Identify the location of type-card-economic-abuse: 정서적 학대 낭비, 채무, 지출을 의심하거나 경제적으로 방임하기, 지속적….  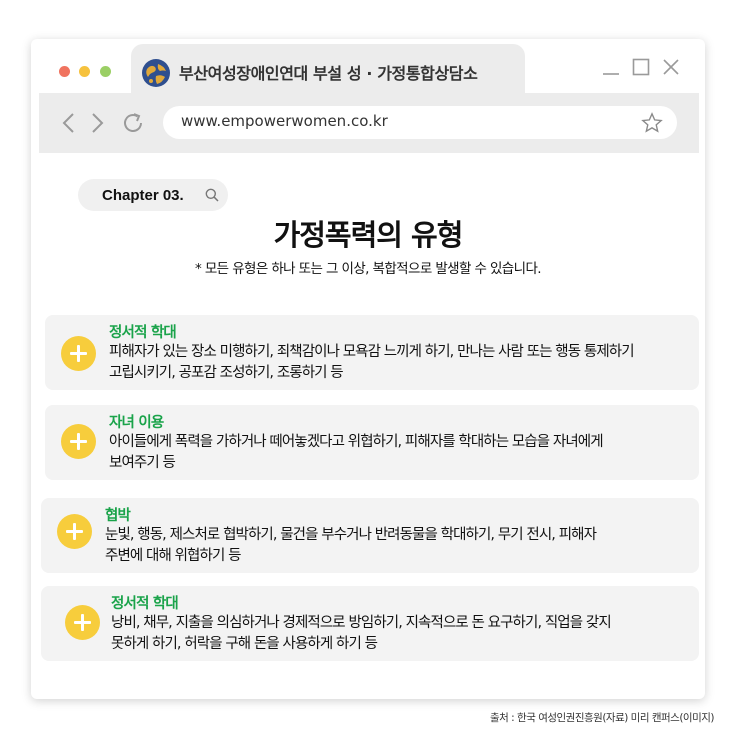
(370, 623).